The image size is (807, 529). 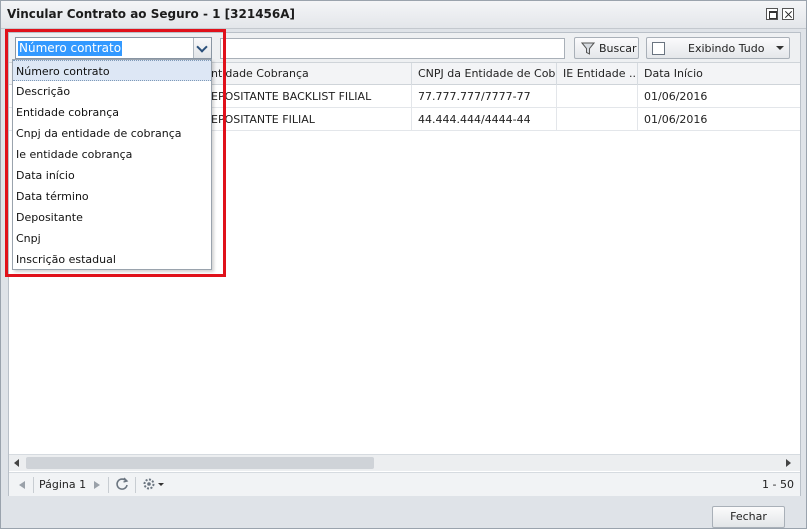 What do you see at coordinates (112, 196) in the screenshot?
I see `dropdown-option-data-termino: Data término` at bounding box center [112, 196].